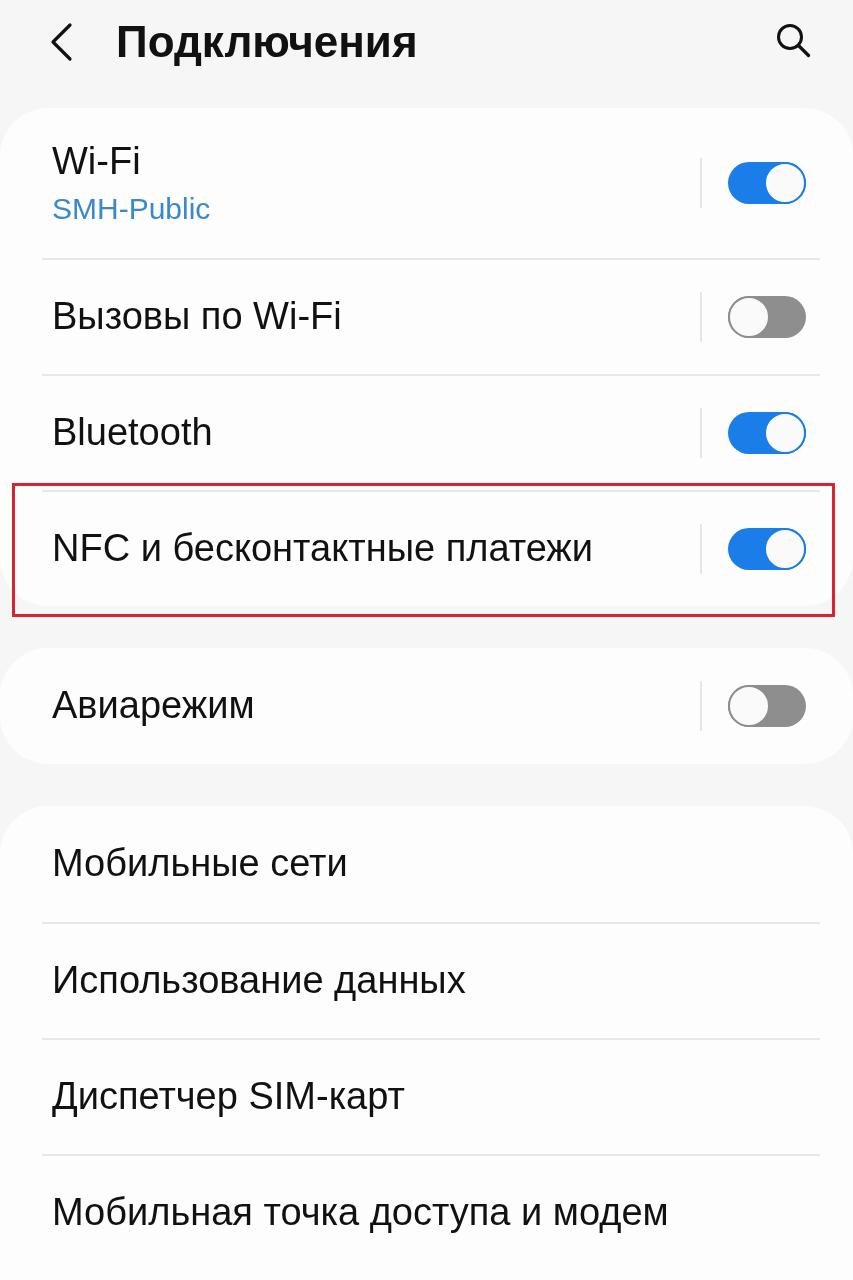 Image resolution: width=853 pixels, height=1280 pixels. I want to click on setting-label: Wi-Fi, so click(96, 162).